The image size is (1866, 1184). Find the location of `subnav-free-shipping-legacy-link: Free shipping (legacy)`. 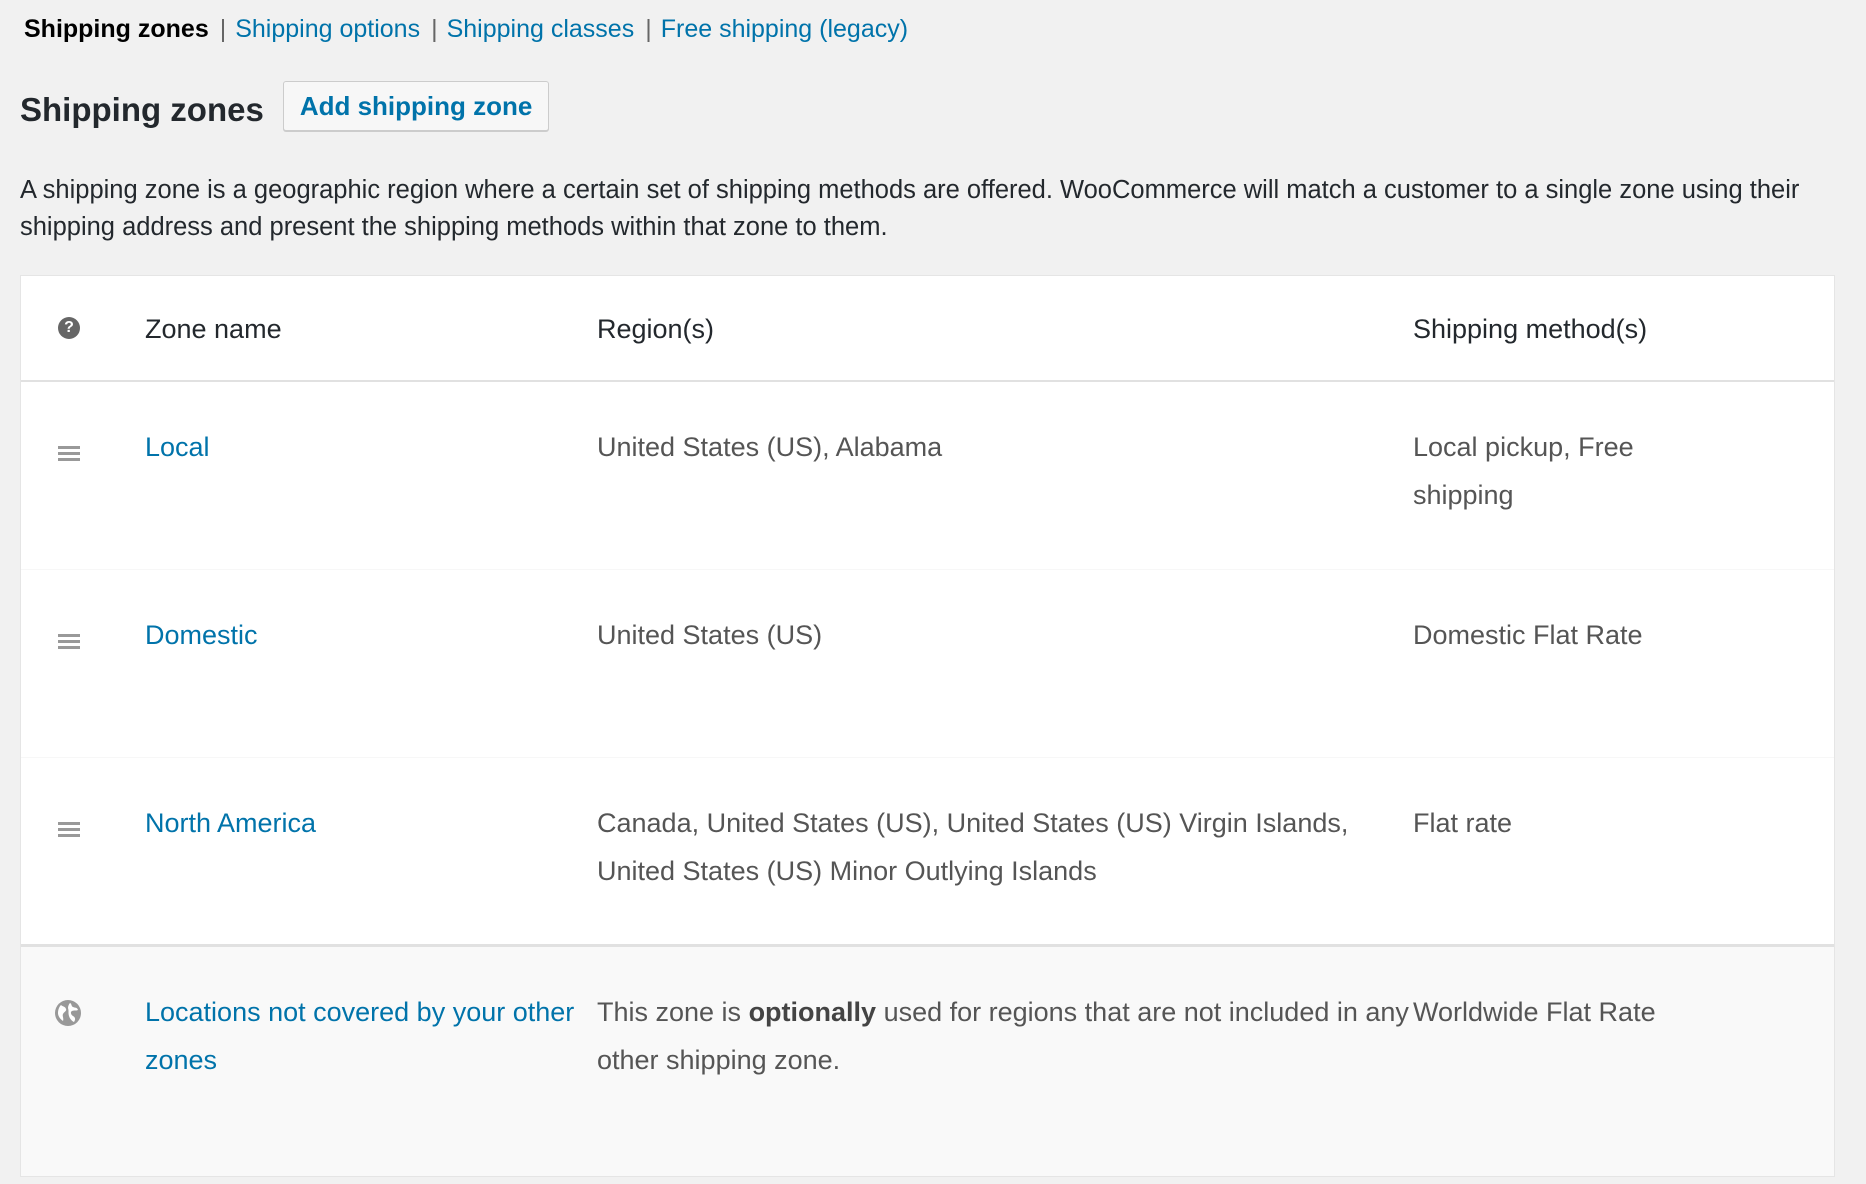

subnav-free-shipping-legacy-link: Free shipping (legacy) is located at coordinates (784, 29).